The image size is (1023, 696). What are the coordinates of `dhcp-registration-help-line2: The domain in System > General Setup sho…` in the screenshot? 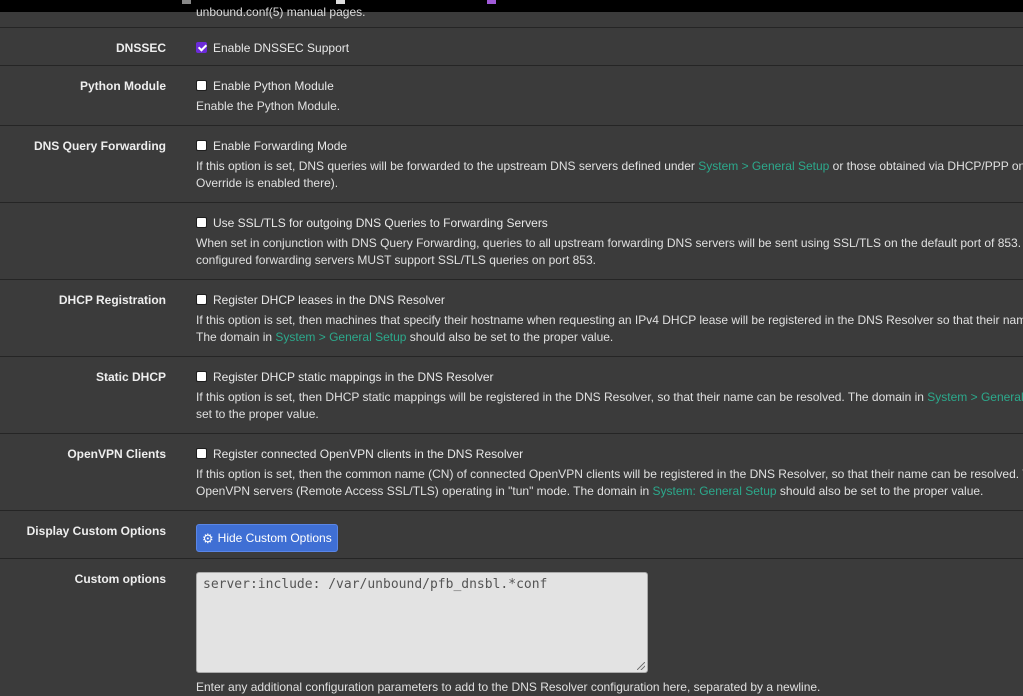 It's located at (609, 337).